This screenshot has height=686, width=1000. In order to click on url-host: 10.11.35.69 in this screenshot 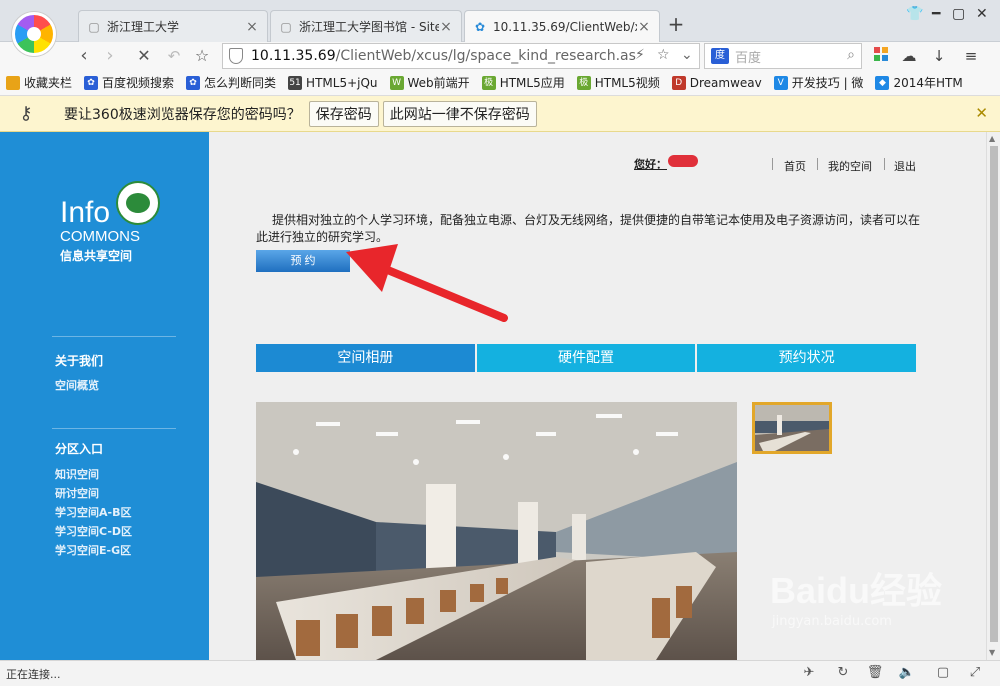, I will do `click(293, 56)`.